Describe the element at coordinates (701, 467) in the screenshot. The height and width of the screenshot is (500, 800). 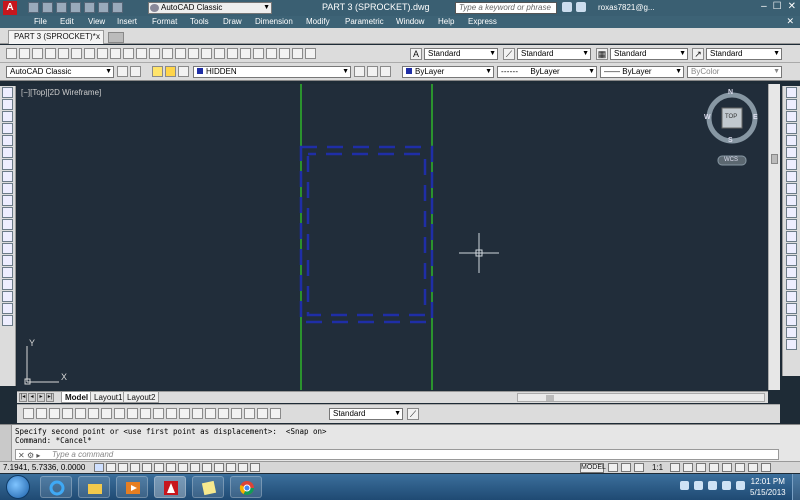
I see `workspace-switch-icon` at that location.